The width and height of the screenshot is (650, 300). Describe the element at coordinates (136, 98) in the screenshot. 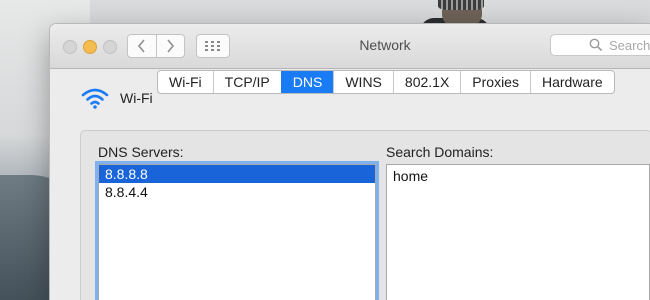

I see `interface-name: Wi-Fi` at that location.